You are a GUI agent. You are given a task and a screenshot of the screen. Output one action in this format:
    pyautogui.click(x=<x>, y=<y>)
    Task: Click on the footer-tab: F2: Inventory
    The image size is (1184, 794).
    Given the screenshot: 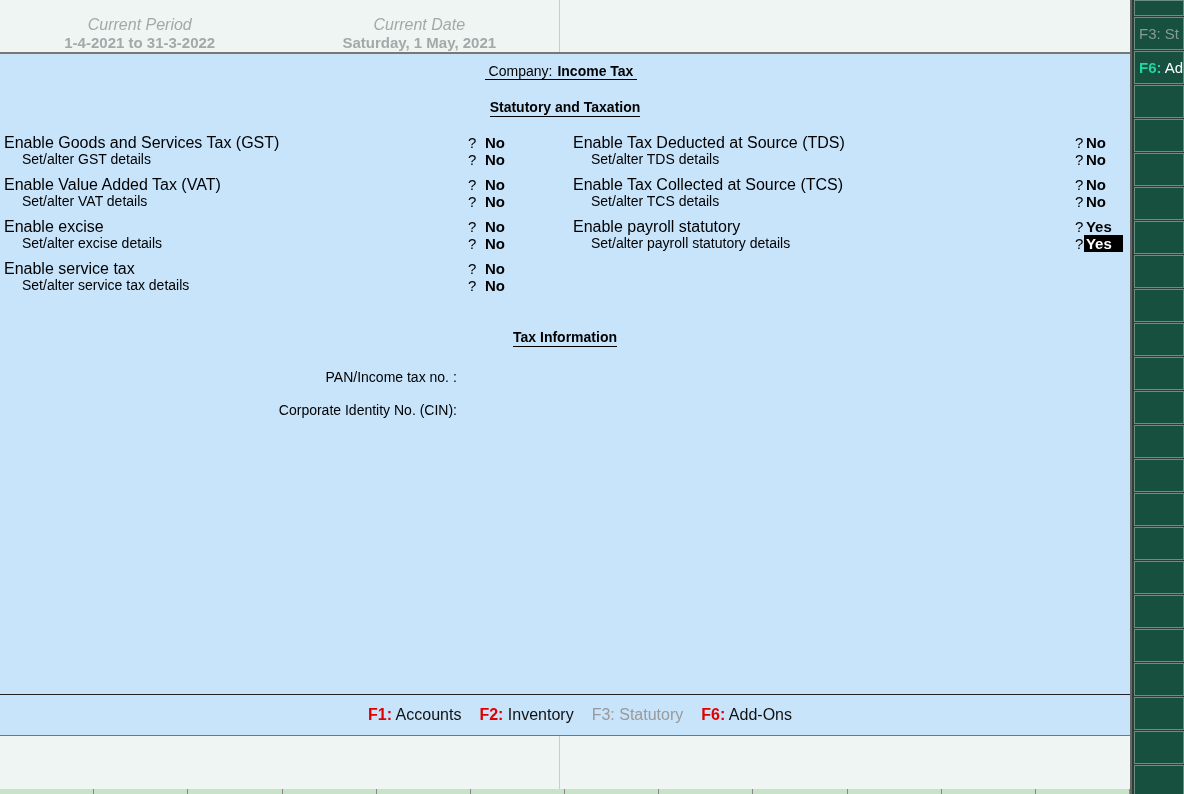 What is the action you would take?
    pyautogui.click(x=526, y=715)
    